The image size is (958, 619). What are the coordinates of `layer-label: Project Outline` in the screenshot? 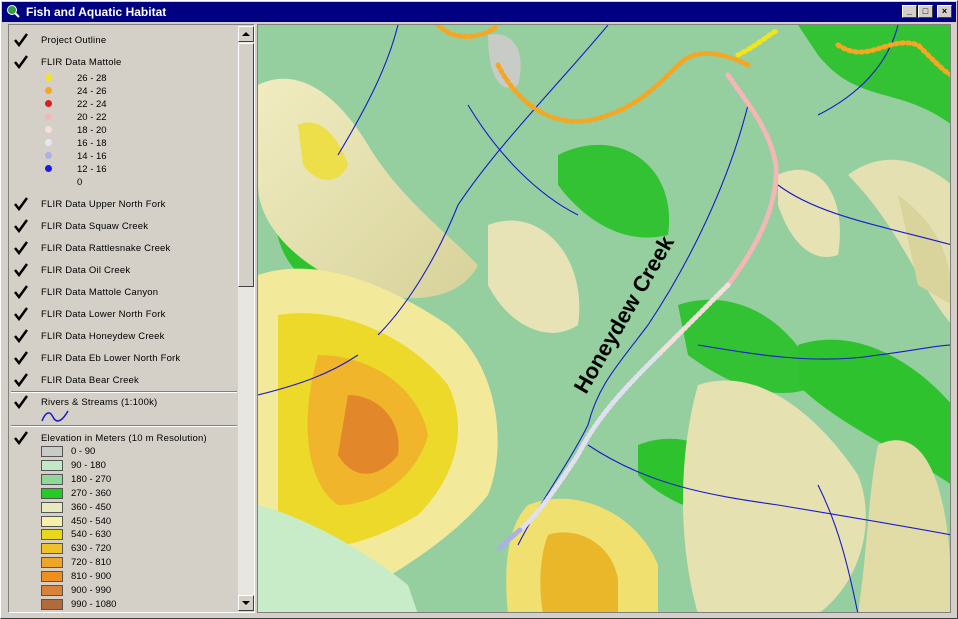 It's located at (74, 40).